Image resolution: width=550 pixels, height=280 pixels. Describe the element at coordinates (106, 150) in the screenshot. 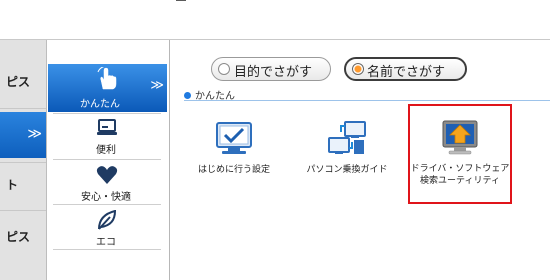

I see `category-label: 便利` at that location.